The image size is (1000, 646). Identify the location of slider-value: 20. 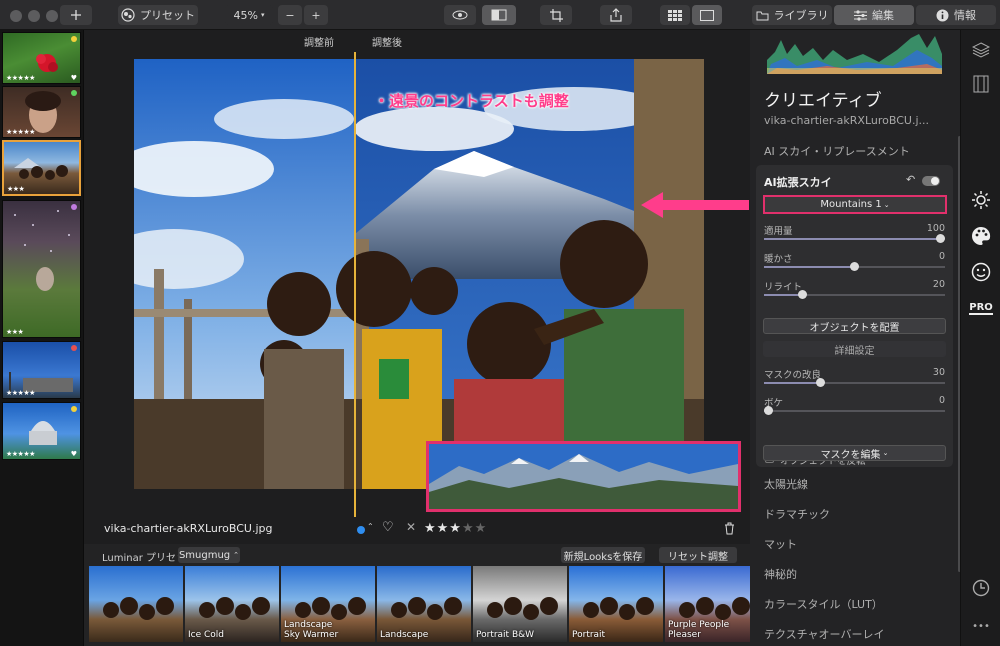
(938, 284).